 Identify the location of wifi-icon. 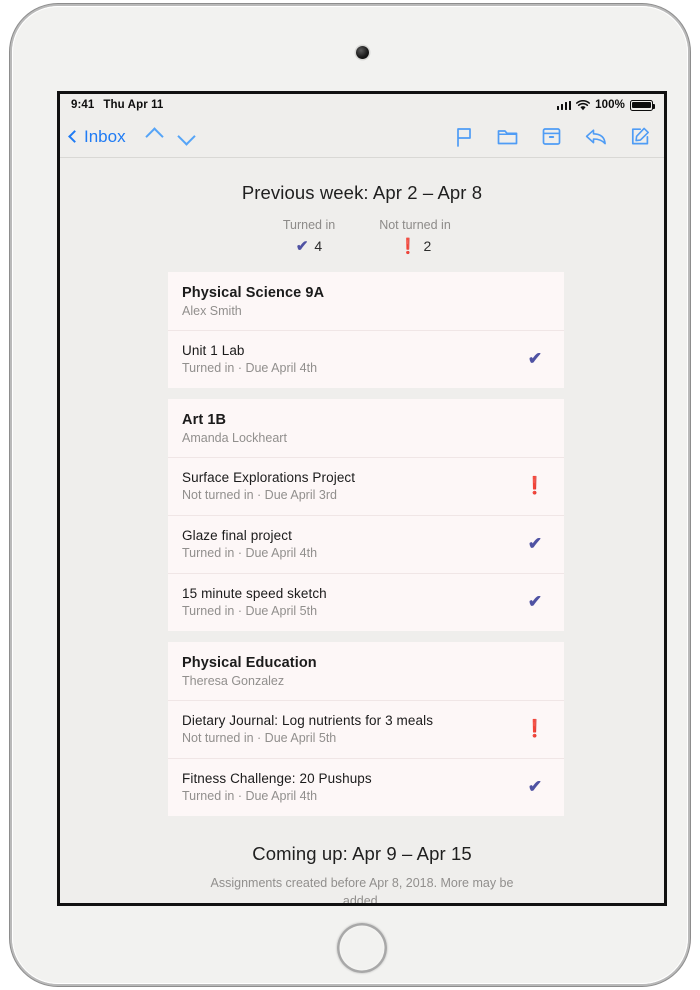
(583, 104).